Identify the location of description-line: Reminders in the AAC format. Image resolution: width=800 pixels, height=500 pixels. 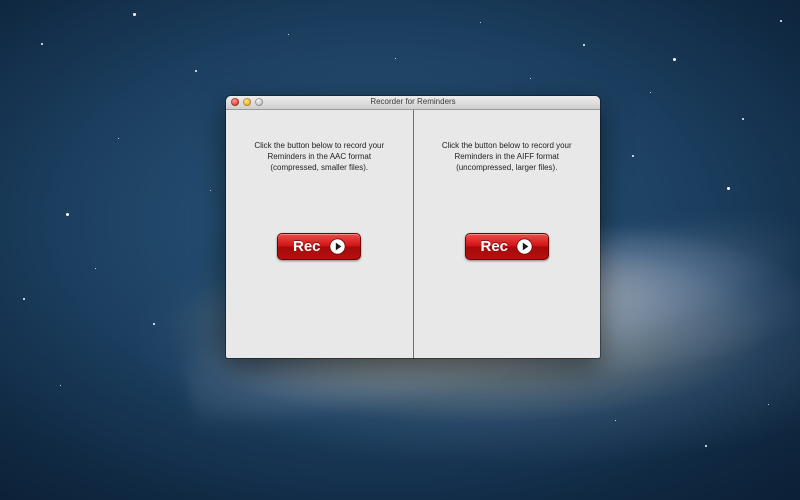
(319, 156).